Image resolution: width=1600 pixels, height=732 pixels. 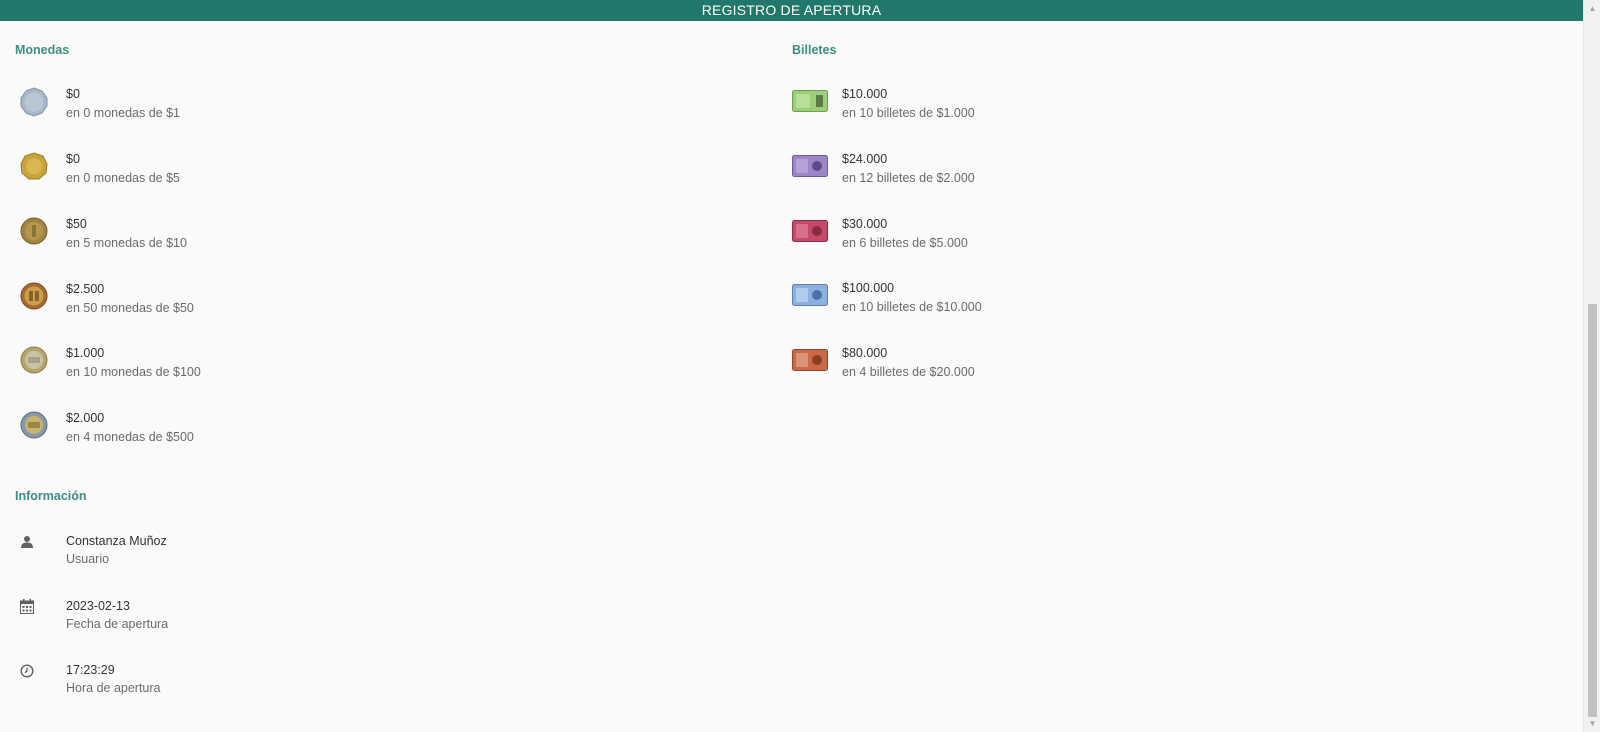 I want to click on info-item-hora: 17:23:29 Hora de apertura, so click(x=220, y=686).